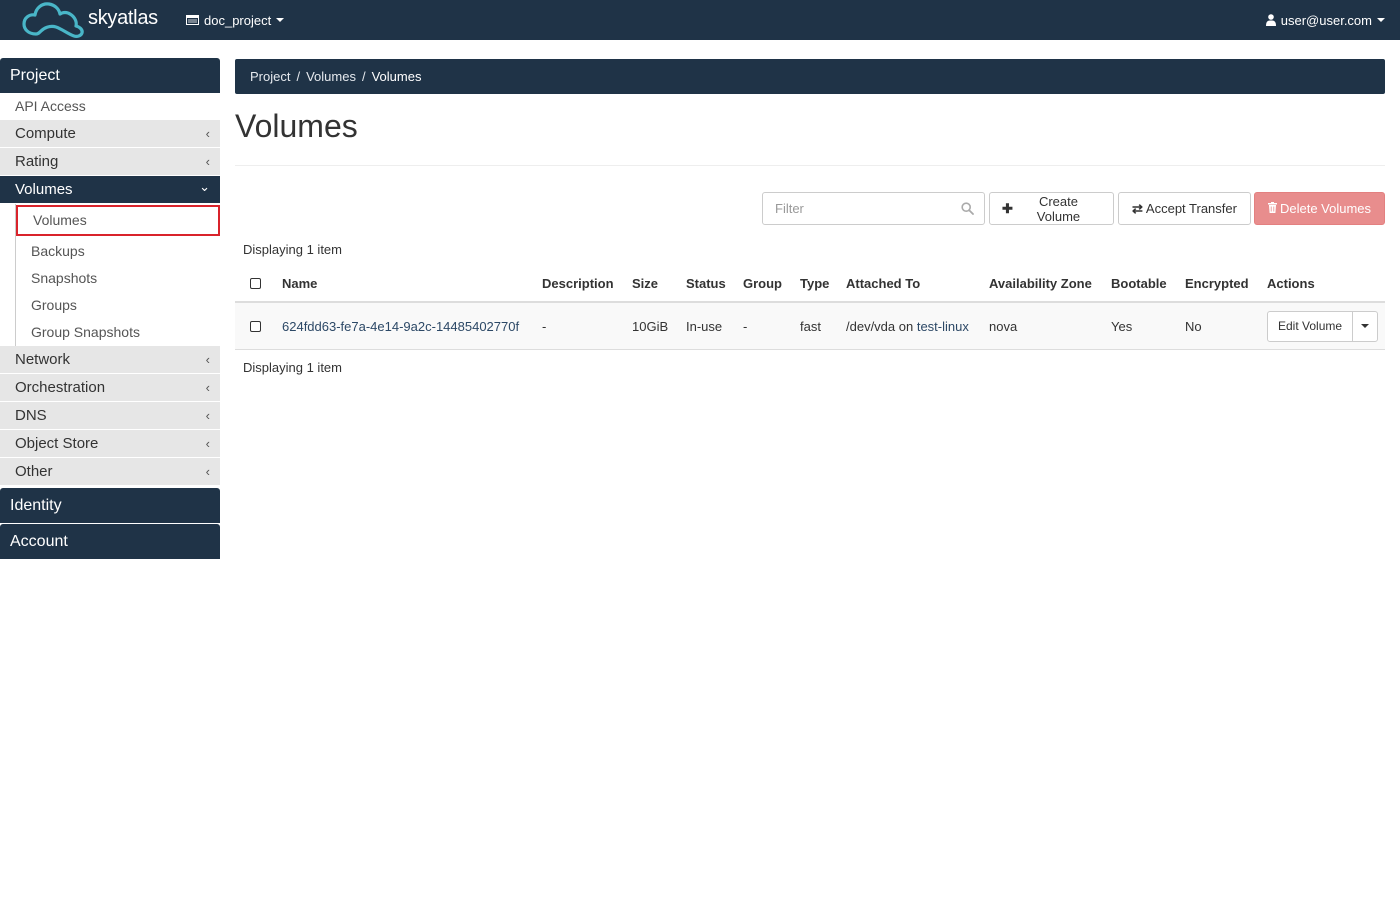  What do you see at coordinates (110, 134) in the screenshot?
I see `sidebar-panel-compute: Compute ‹` at bounding box center [110, 134].